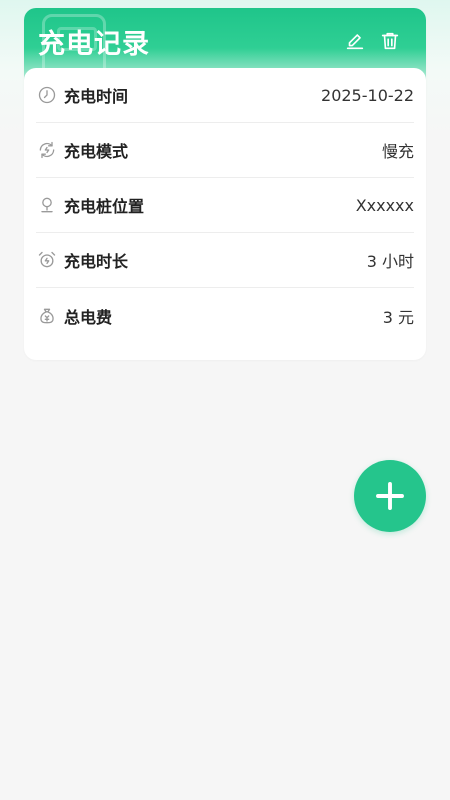 The image size is (450, 800). What do you see at coordinates (94, 44) in the screenshot?
I see `page-title: 充电记录` at bounding box center [94, 44].